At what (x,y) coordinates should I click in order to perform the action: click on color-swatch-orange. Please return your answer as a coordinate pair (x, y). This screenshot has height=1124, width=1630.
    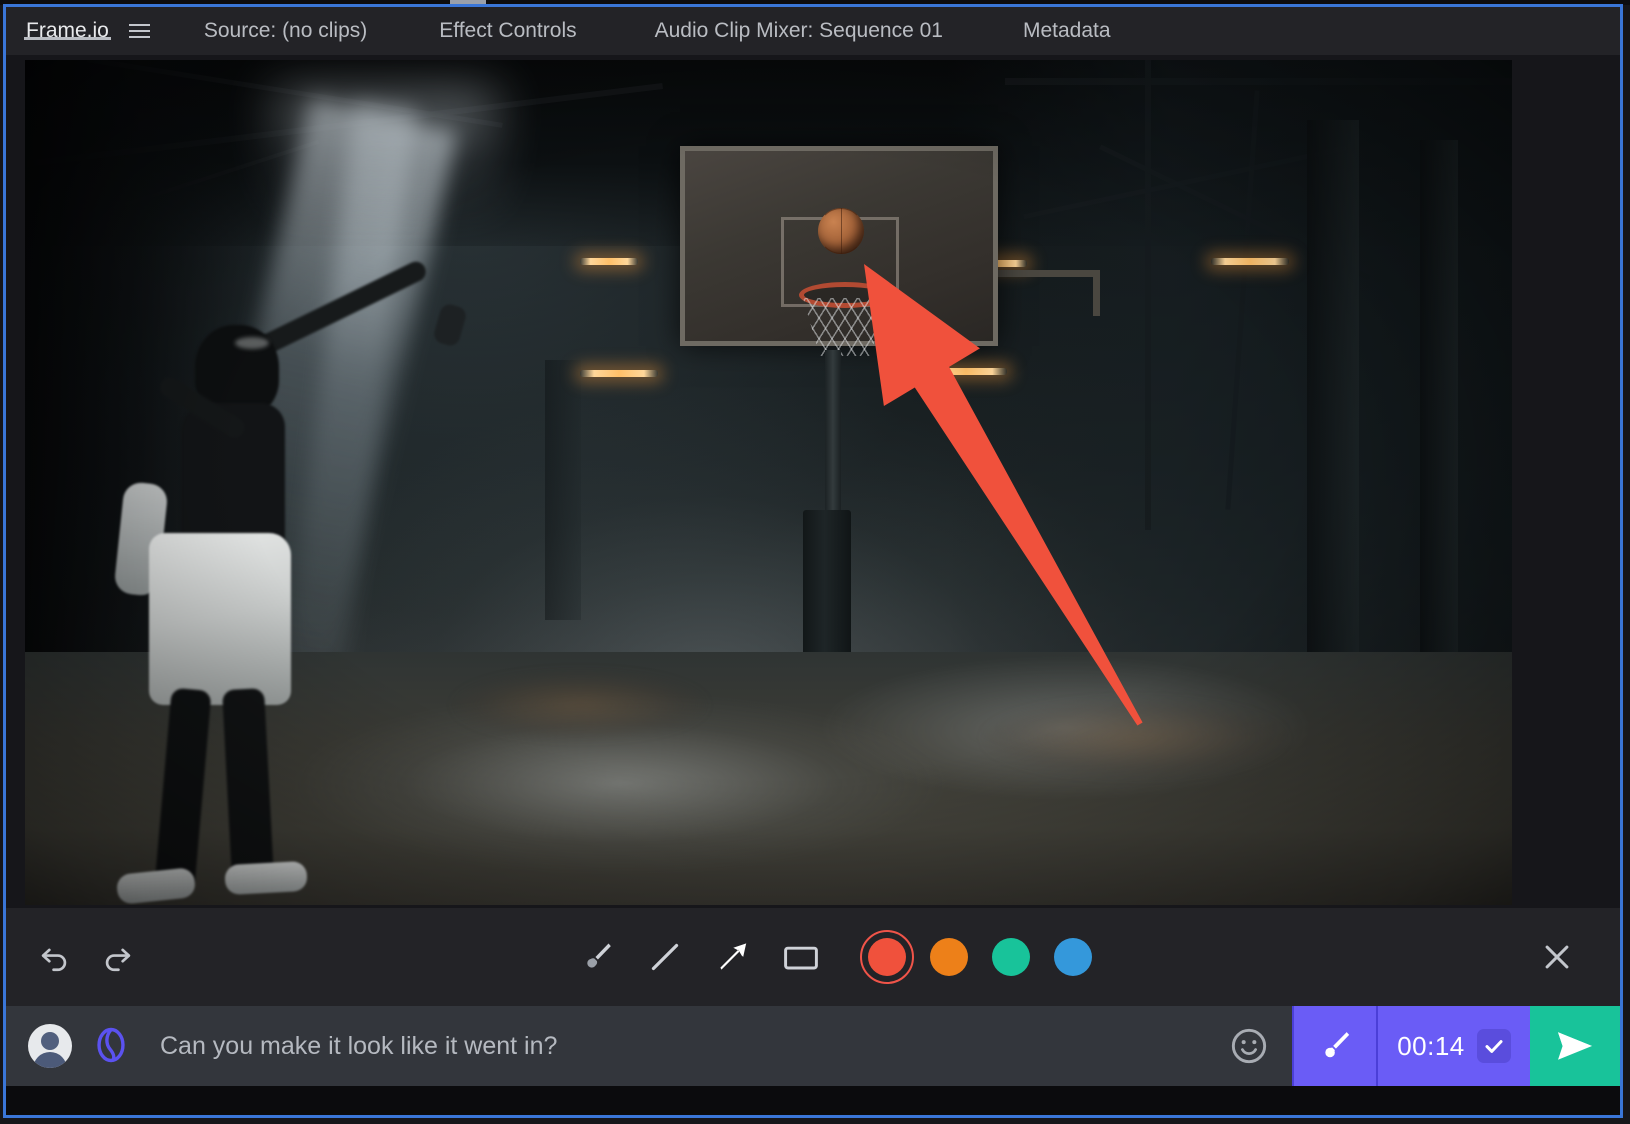
    Looking at the image, I should click on (949, 957).